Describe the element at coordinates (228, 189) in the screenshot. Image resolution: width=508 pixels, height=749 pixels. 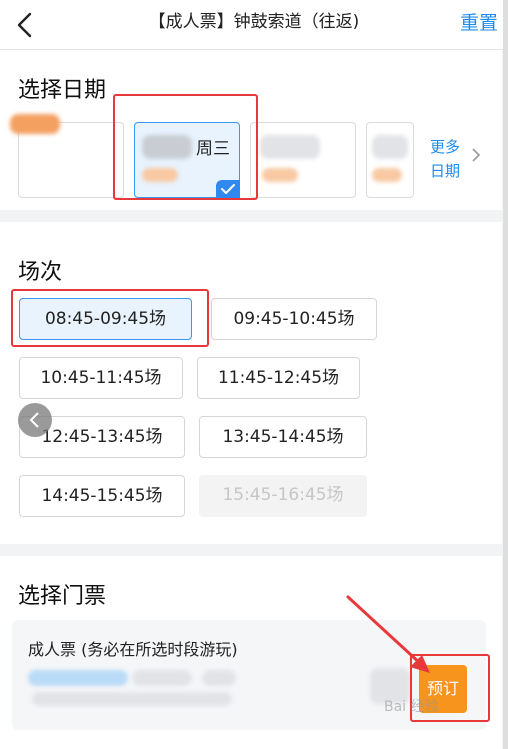
I see `check-icon` at that location.